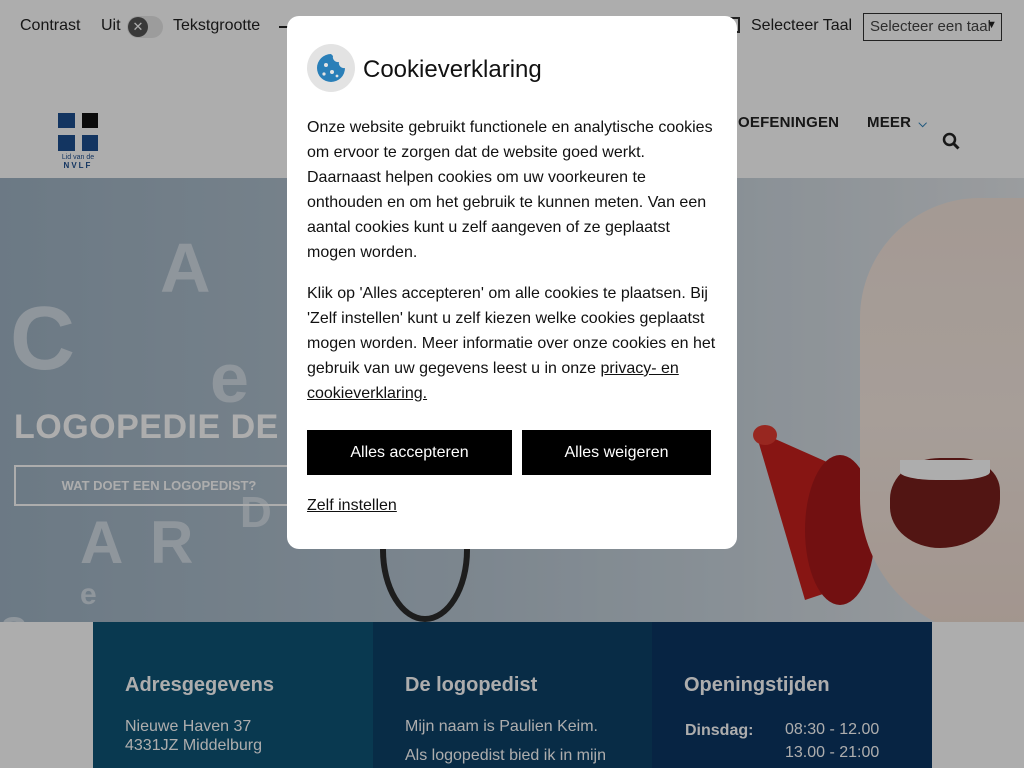 This screenshot has height=768, width=1024. I want to click on cookie-icon-wrapper, so click(331, 68).